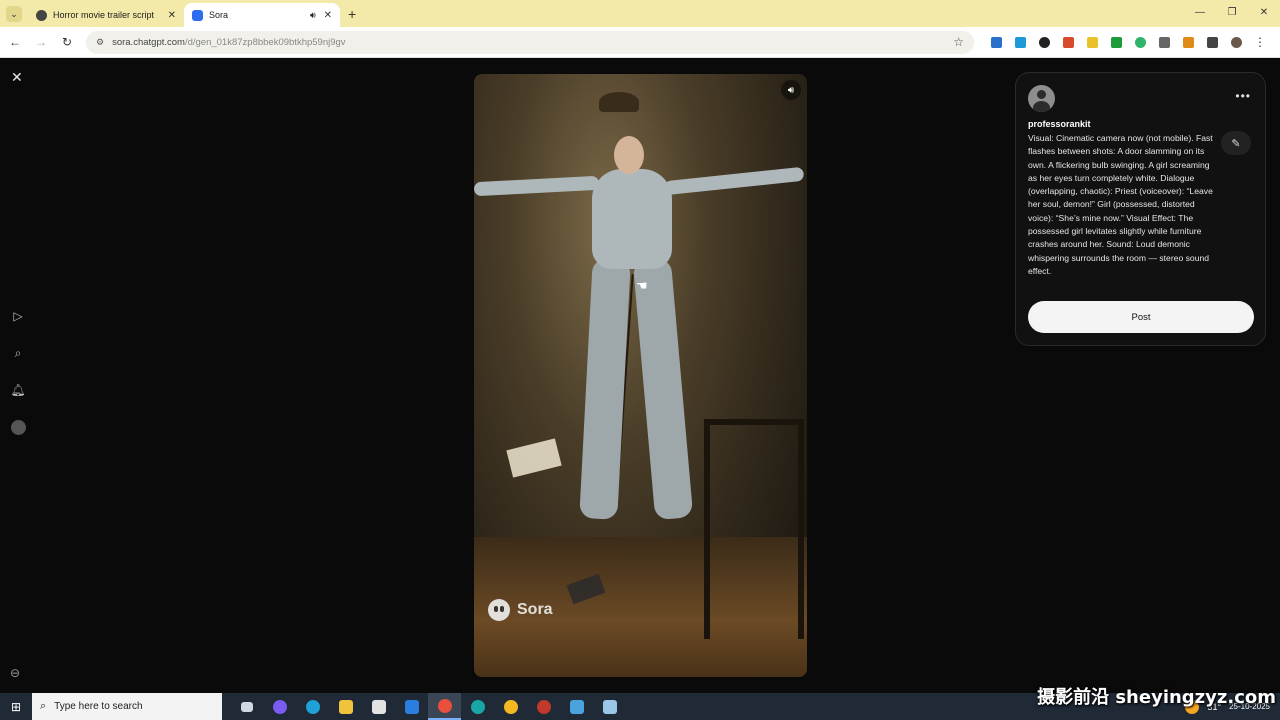 This screenshot has width=1280, height=720. Describe the element at coordinates (444, 706) in the screenshot. I see `chrome-icon` at that location.